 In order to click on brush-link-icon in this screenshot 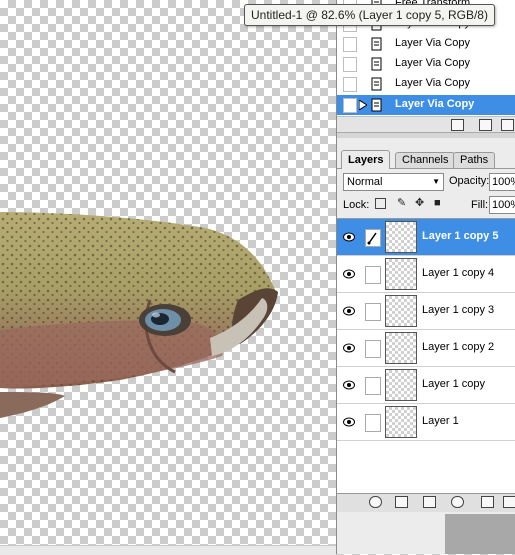, I will do `click(373, 238)`.